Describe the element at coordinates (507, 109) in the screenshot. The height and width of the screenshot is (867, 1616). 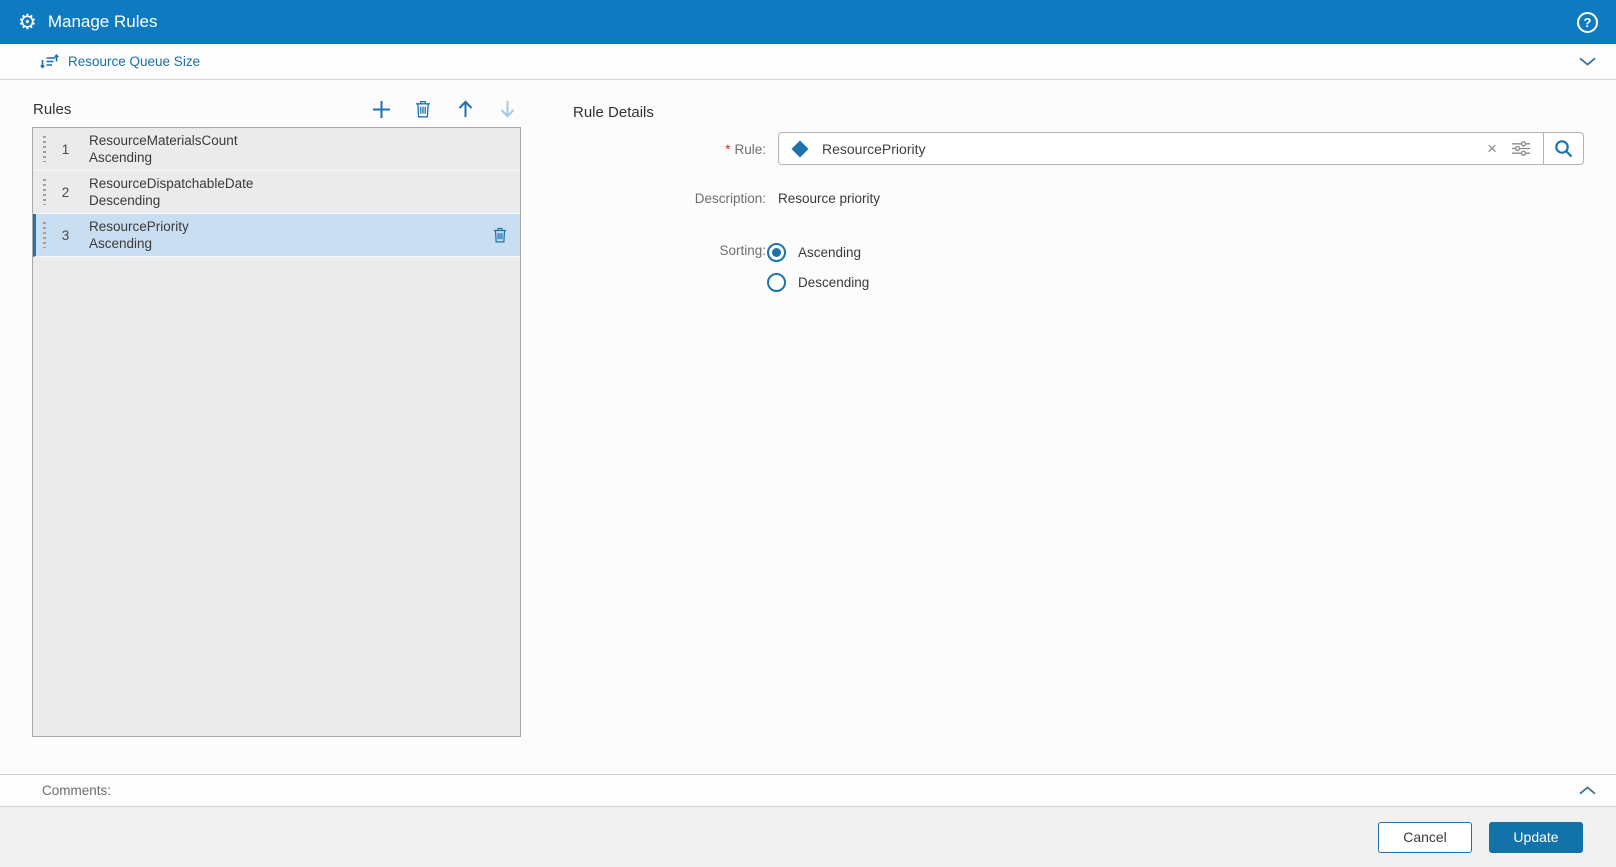
I see `move-rule-down-icon` at that location.